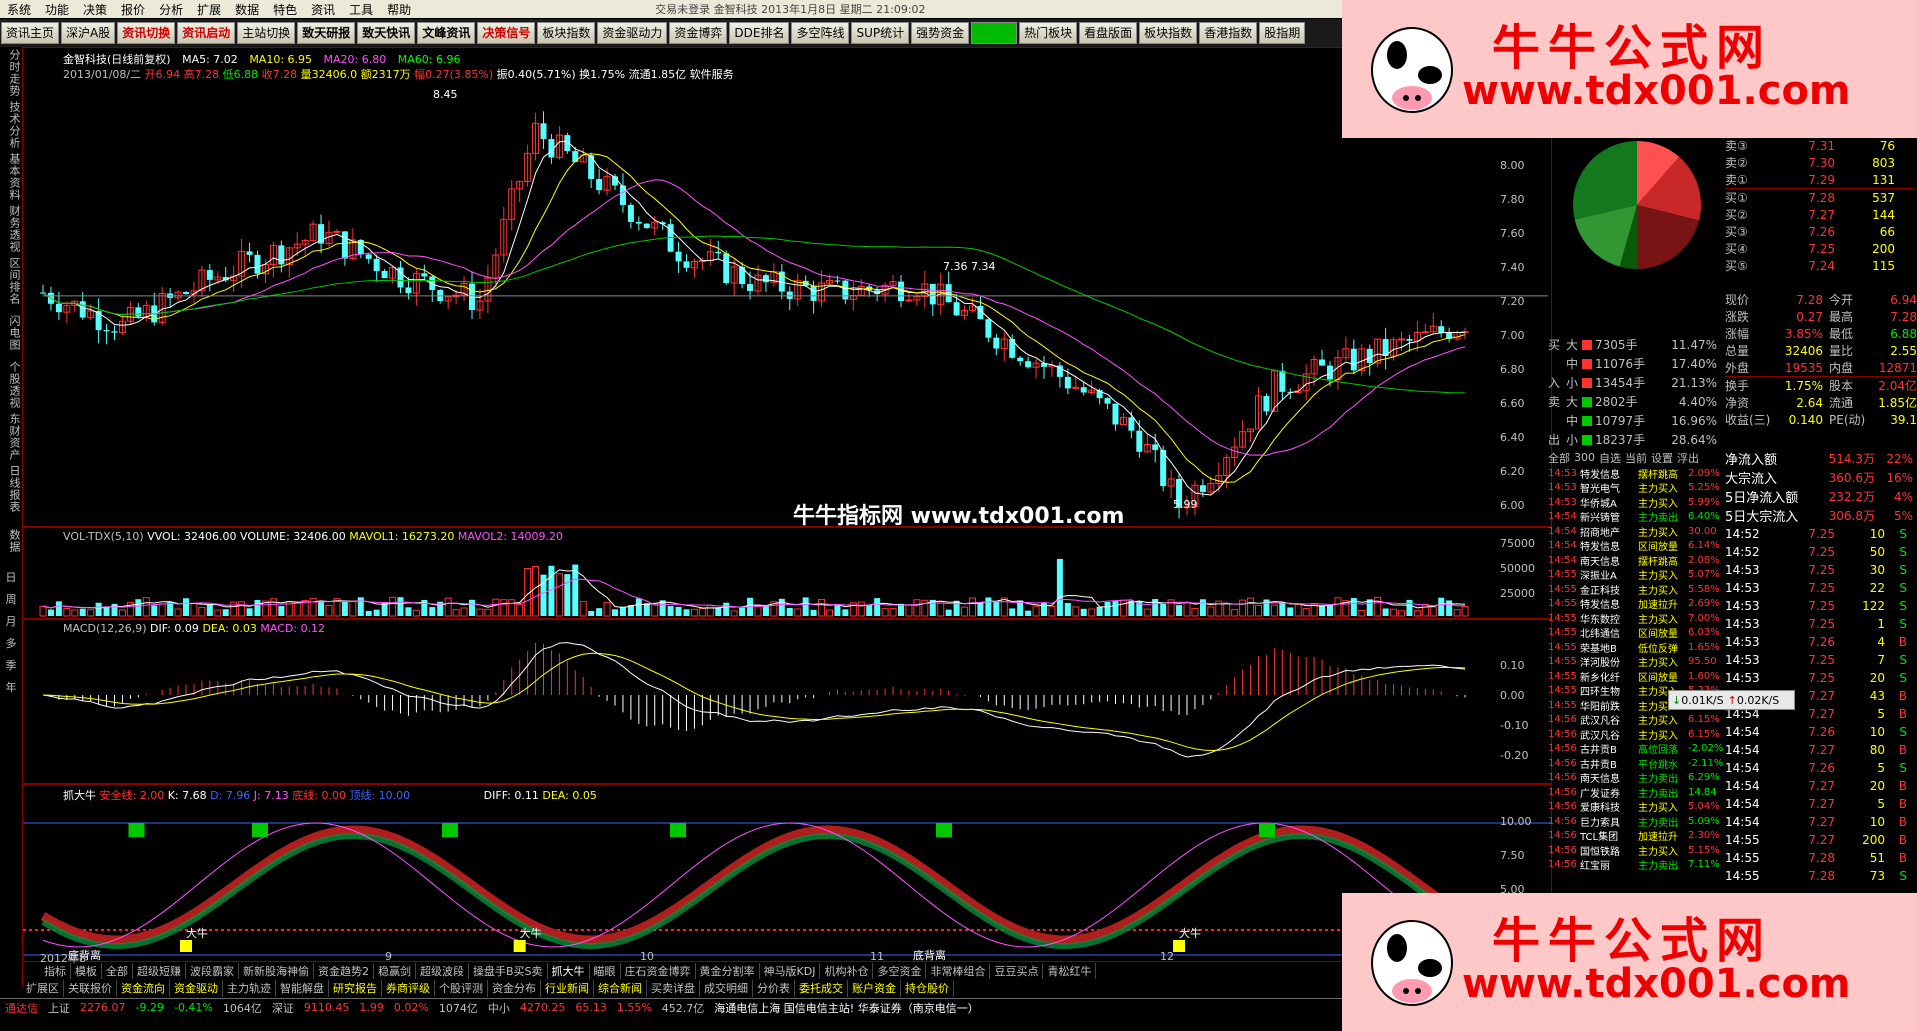 This screenshot has width=1917, height=1031. What do you see at coordinates (386, 33) in the screenshot?
I see `toolbar-button-6: 致天快讯` at bounding box center [386, 33].